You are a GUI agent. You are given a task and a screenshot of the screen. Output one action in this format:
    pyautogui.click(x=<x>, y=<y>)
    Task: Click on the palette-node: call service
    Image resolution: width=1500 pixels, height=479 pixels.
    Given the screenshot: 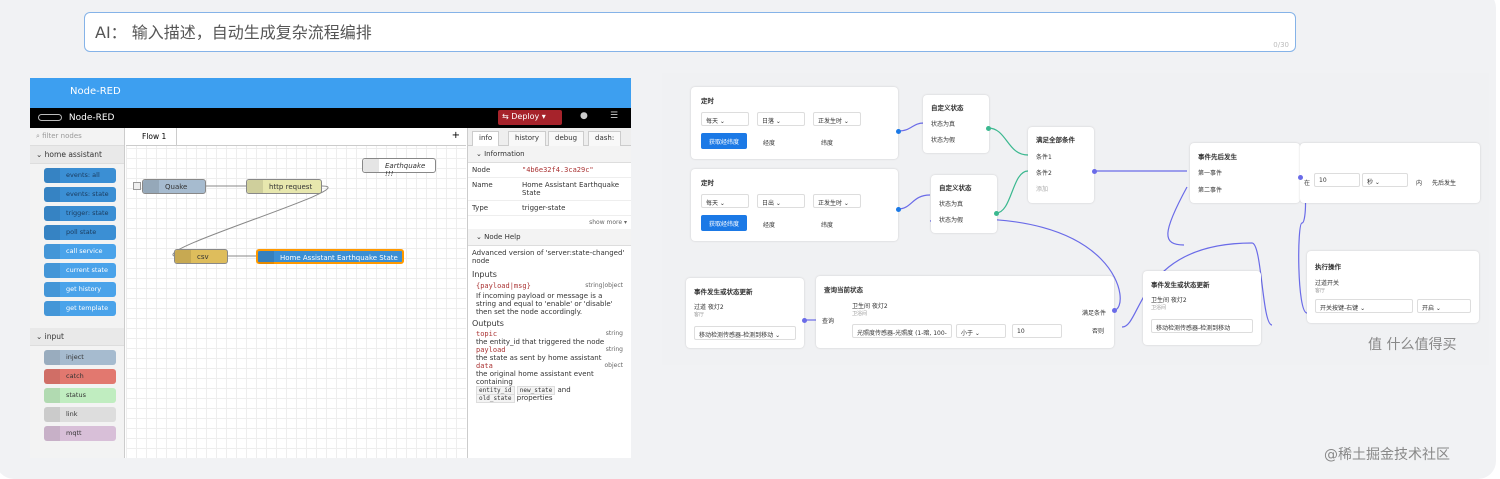 What is the action you would take?
    pyautogui.click(x=80, y=251)
    